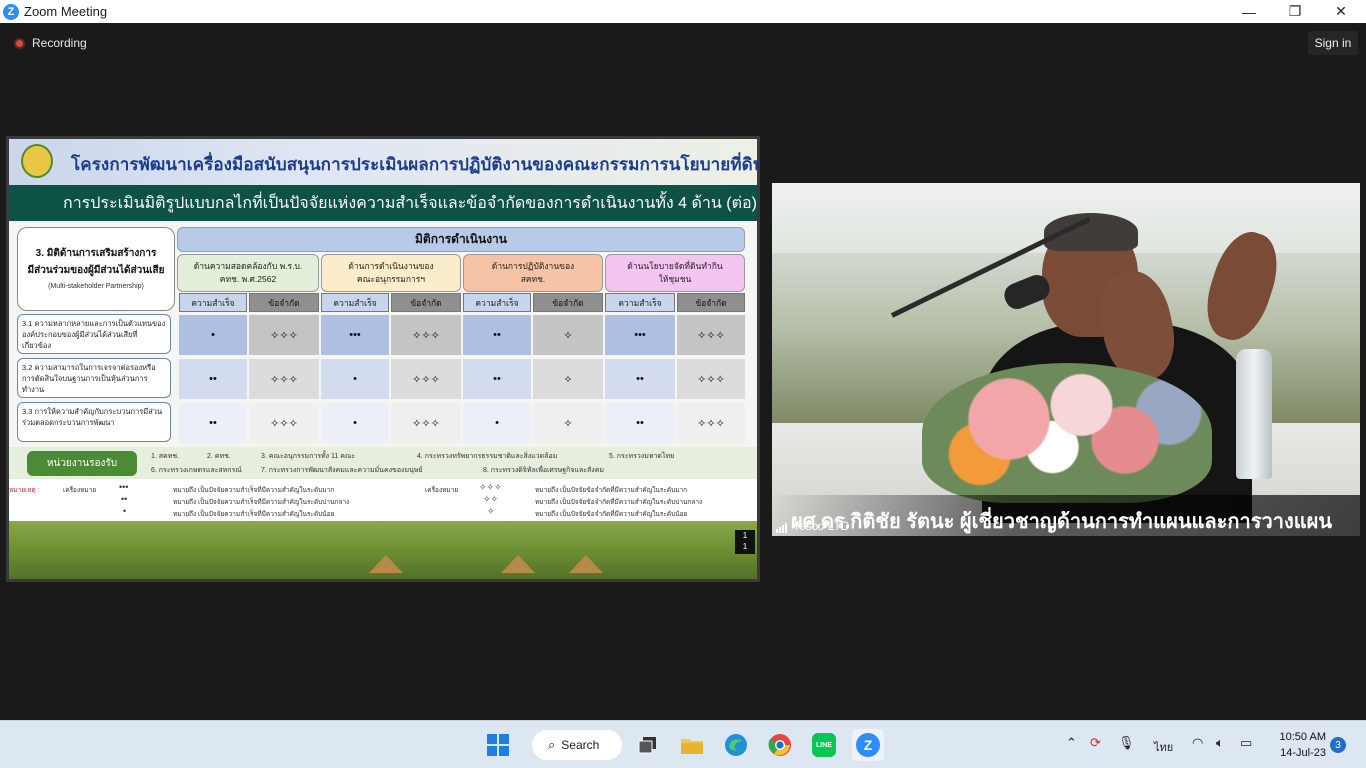  I want to click on column-title-2: คทช. พ.ศ.2562, so click(248, 279).